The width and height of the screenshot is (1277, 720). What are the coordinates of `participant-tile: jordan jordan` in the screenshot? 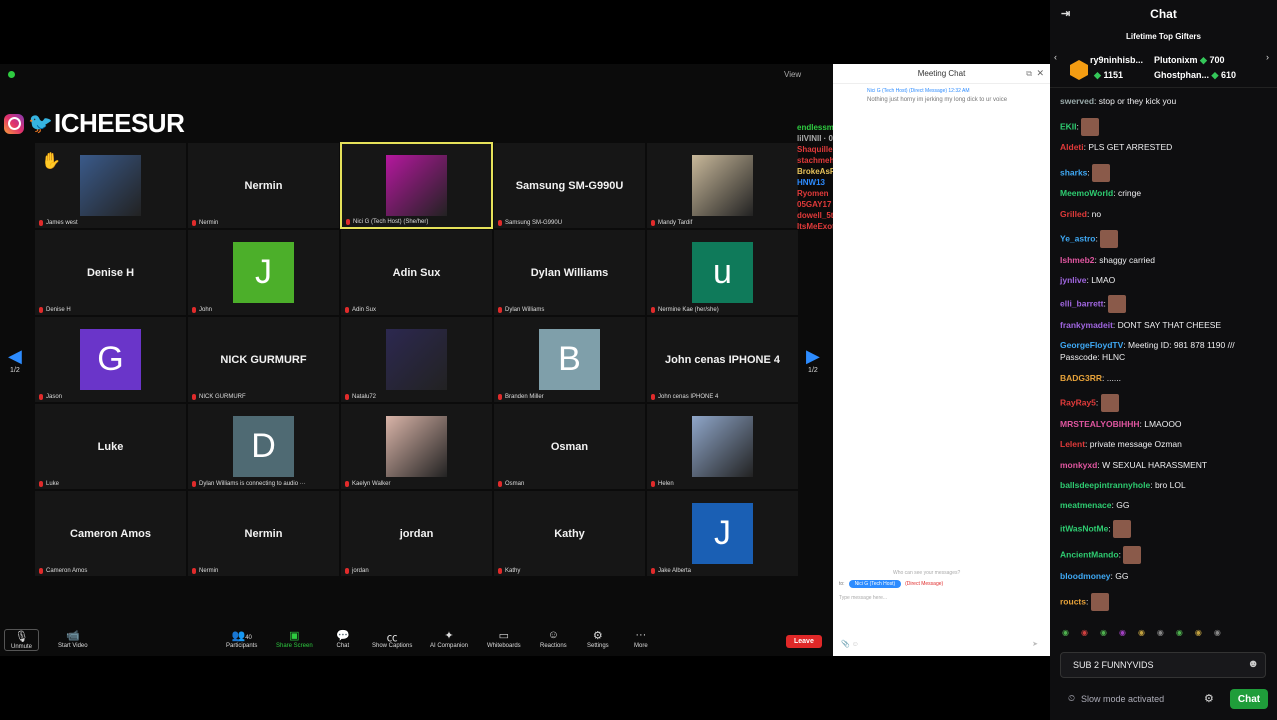 It's located at (416, 533).